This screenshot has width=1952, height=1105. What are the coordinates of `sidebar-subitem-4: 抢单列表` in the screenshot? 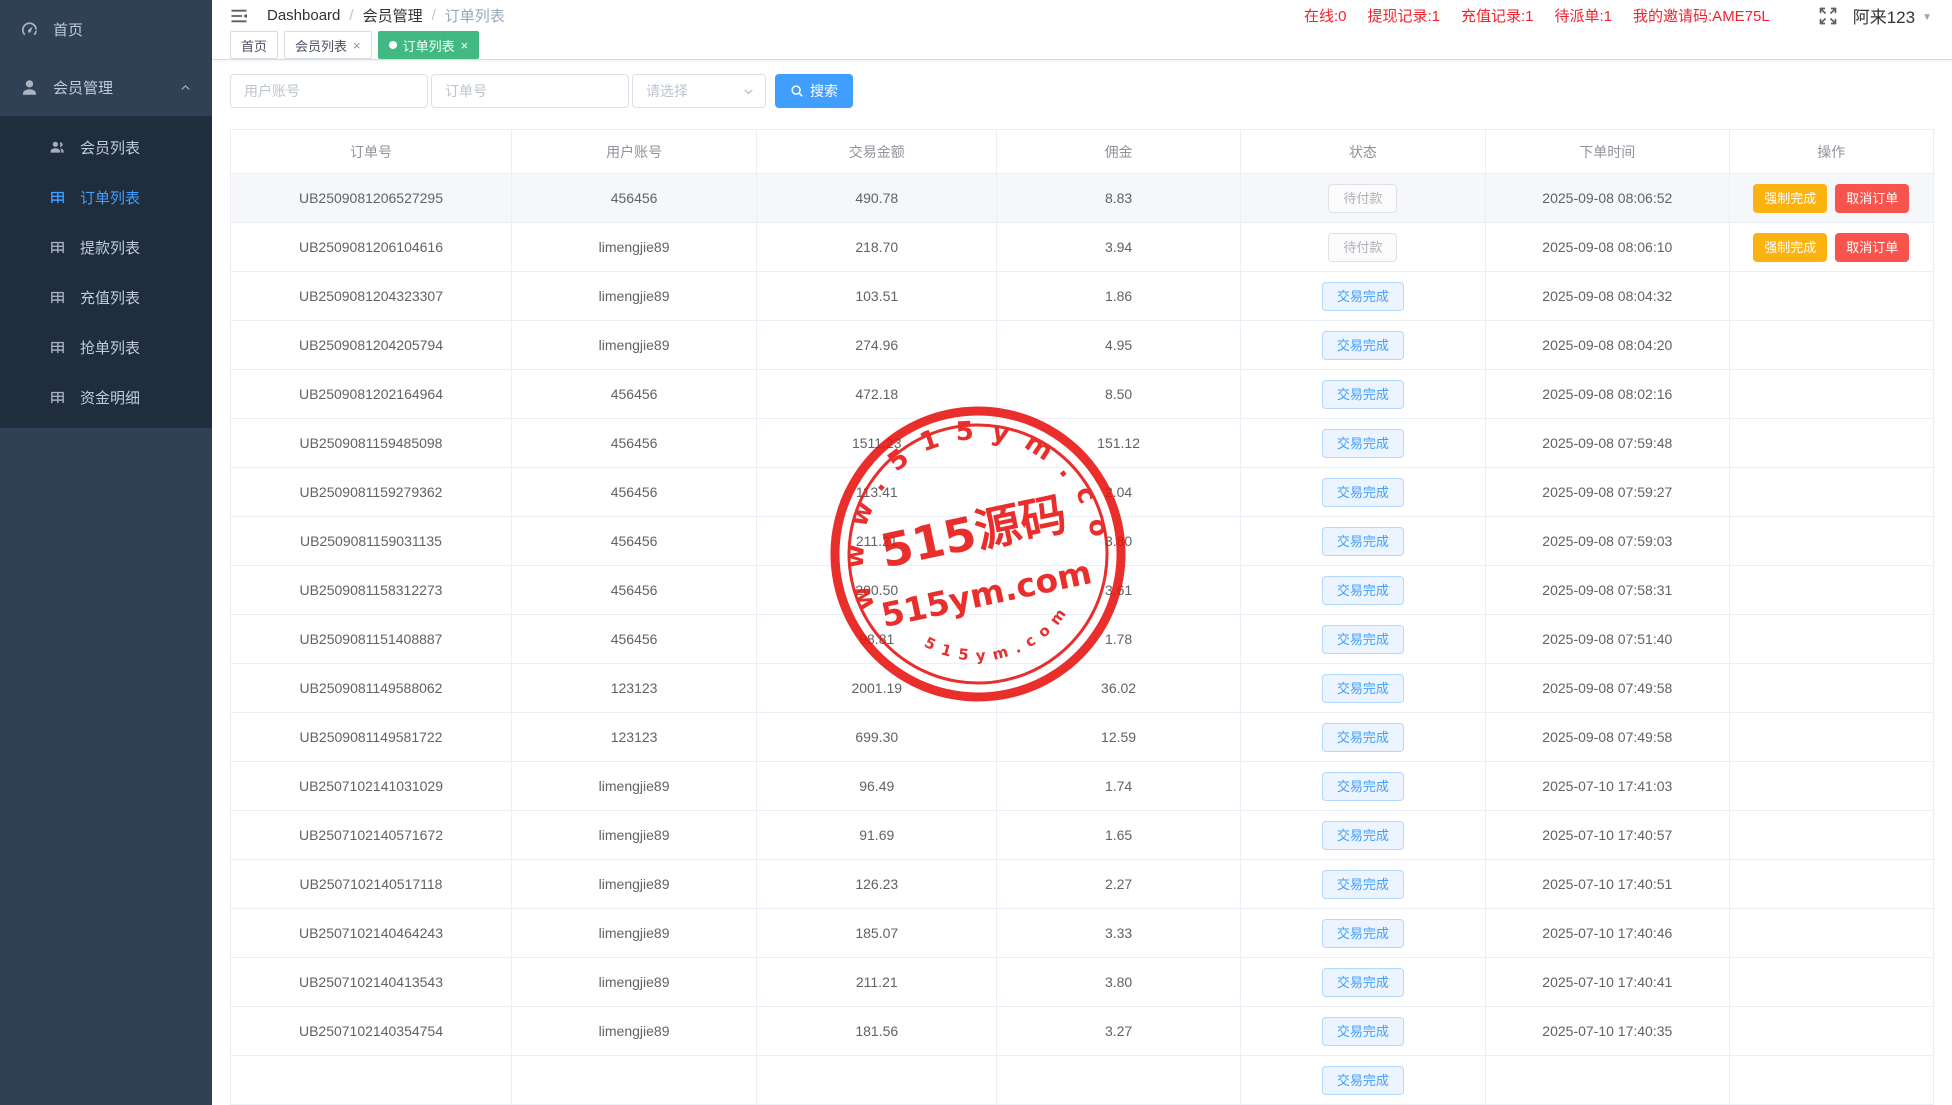 It's located at (106, 347).